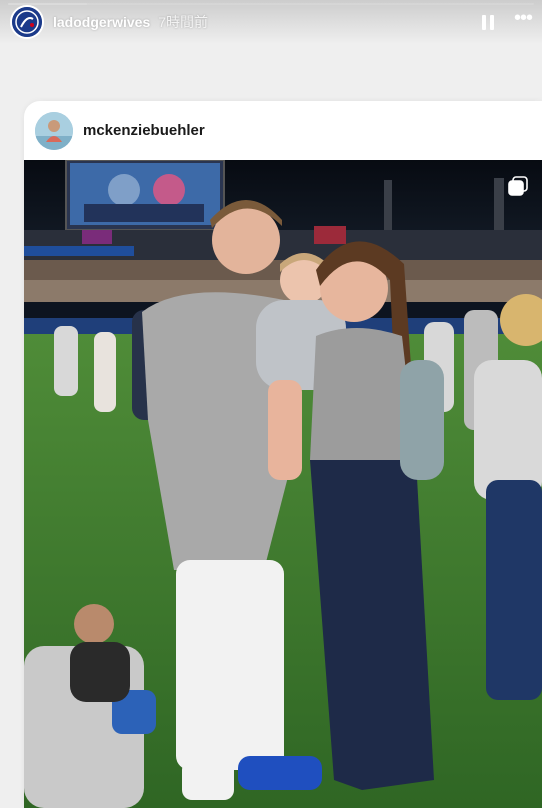  What do you see at coordinates (283, 130) in the screenshot?
I see `post-header: mckenziebuehler` at bounding box center [283, 130].